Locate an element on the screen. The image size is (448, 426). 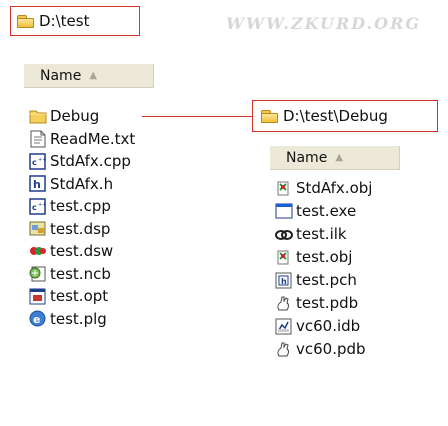
left-name-header-label: Name is located at coordinates (61, 75).